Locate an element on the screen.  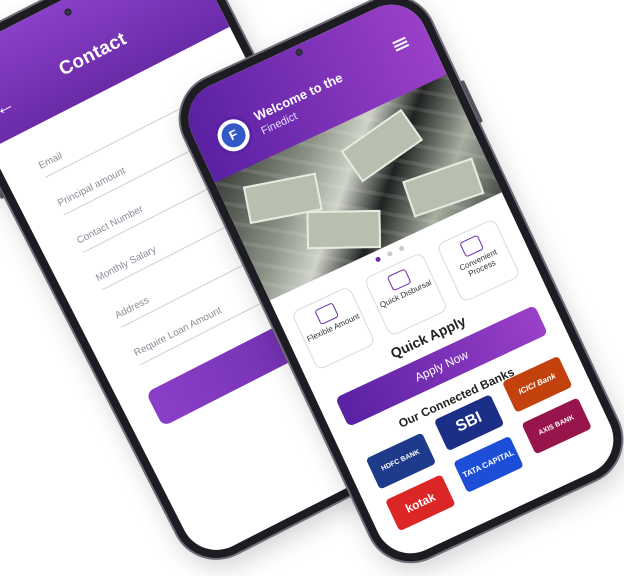
finedict-logo: F is located at coordinates (233, 135).